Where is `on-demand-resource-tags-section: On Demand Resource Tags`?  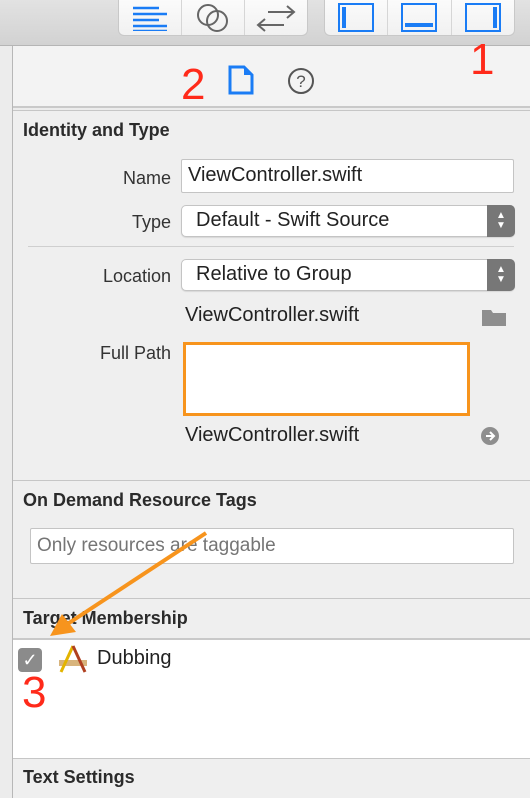 on-demand-resource-tags-section: On Demand Resource Tags is located at coordinates (271, 539).